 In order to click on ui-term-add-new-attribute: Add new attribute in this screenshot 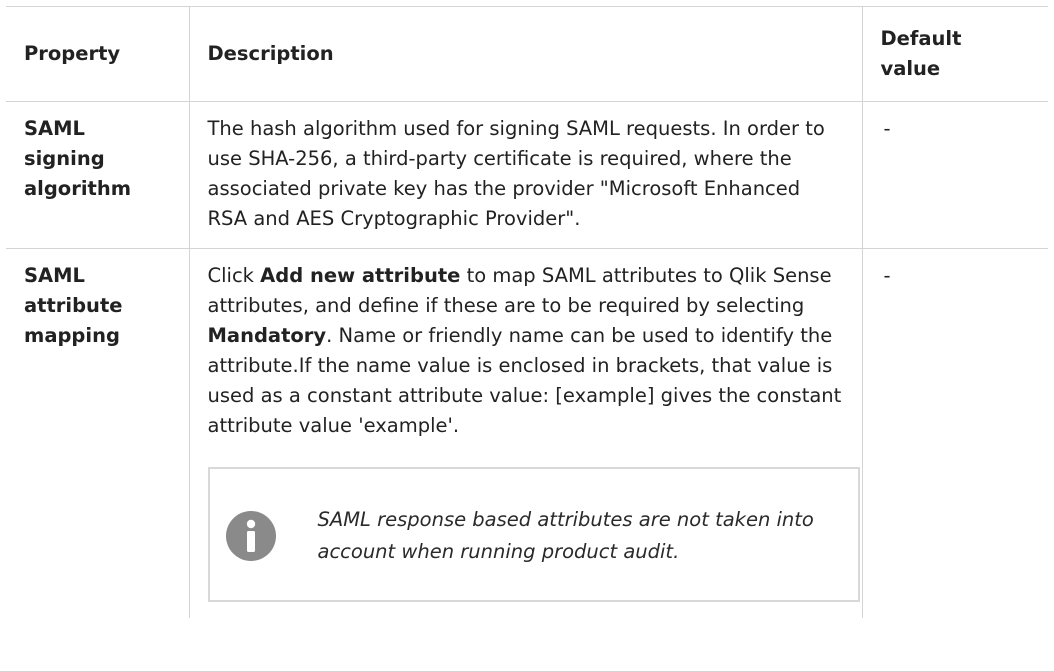, I will do `click(360, 275)`.